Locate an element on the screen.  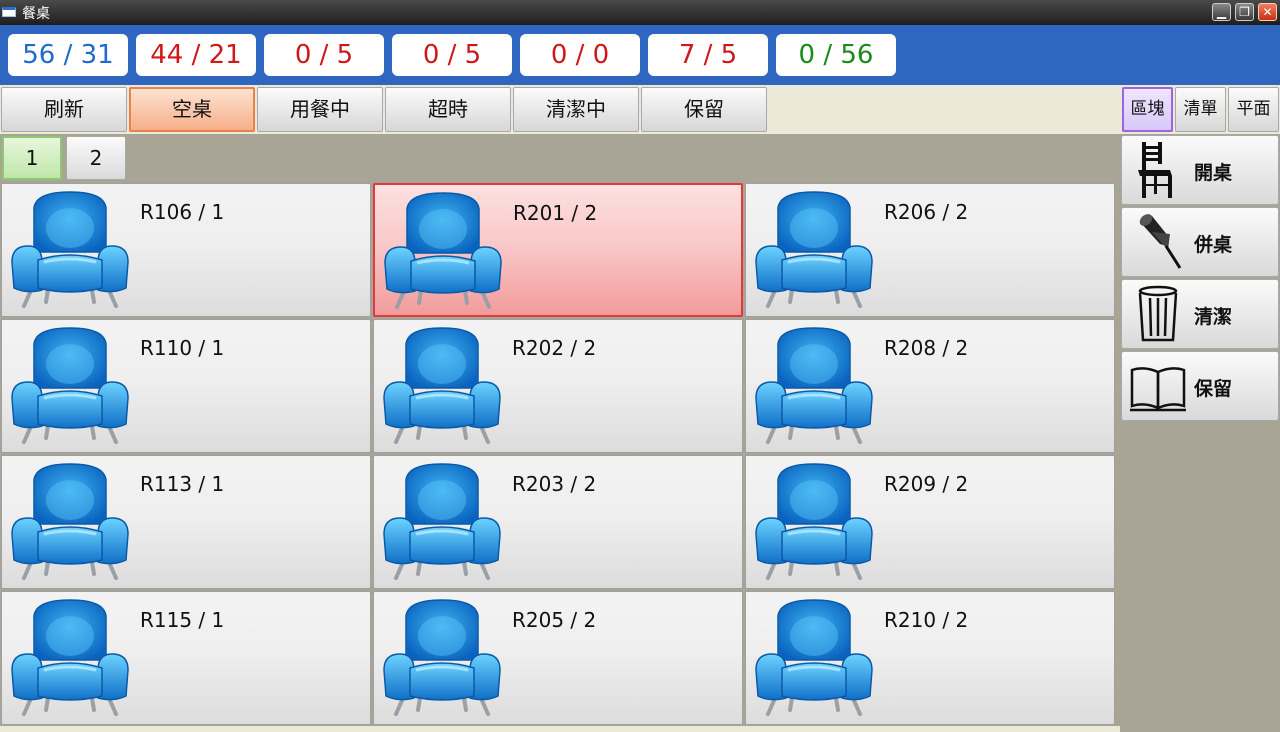
minimize-icon: ▁ is located at coordinates (1221, 12).